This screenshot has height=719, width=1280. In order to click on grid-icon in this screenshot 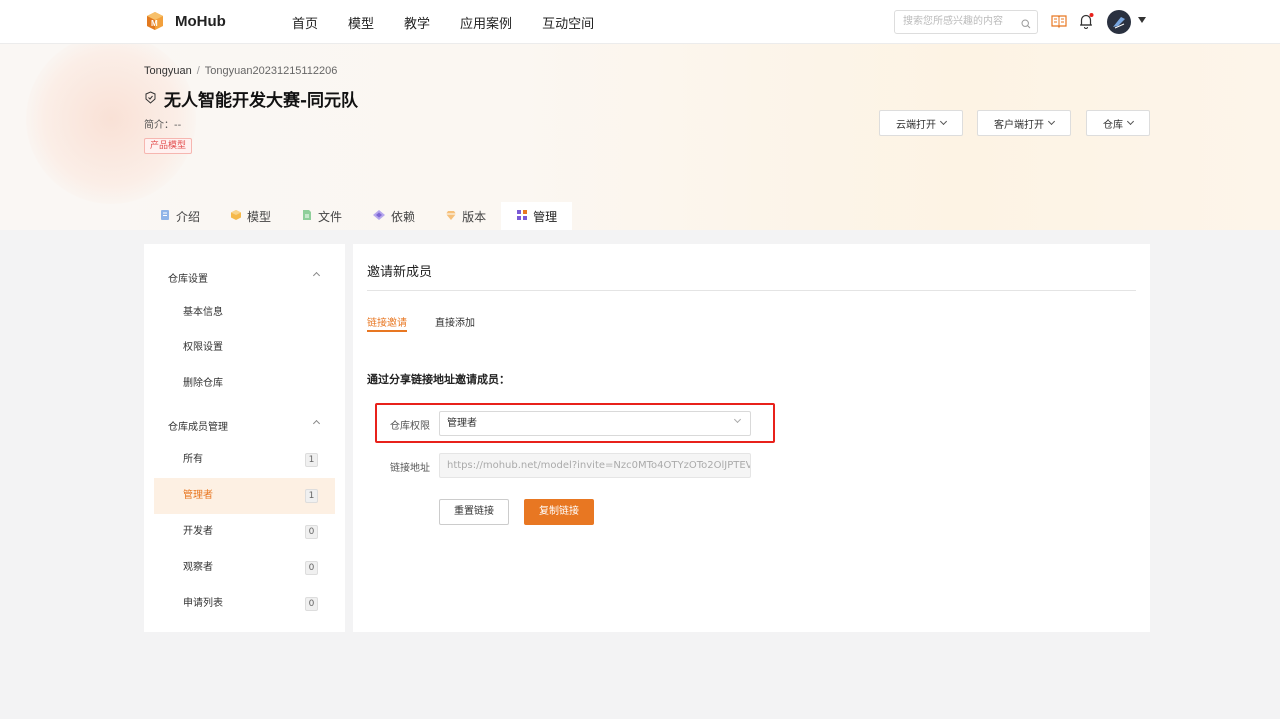, I will do `click(522, 216)`.